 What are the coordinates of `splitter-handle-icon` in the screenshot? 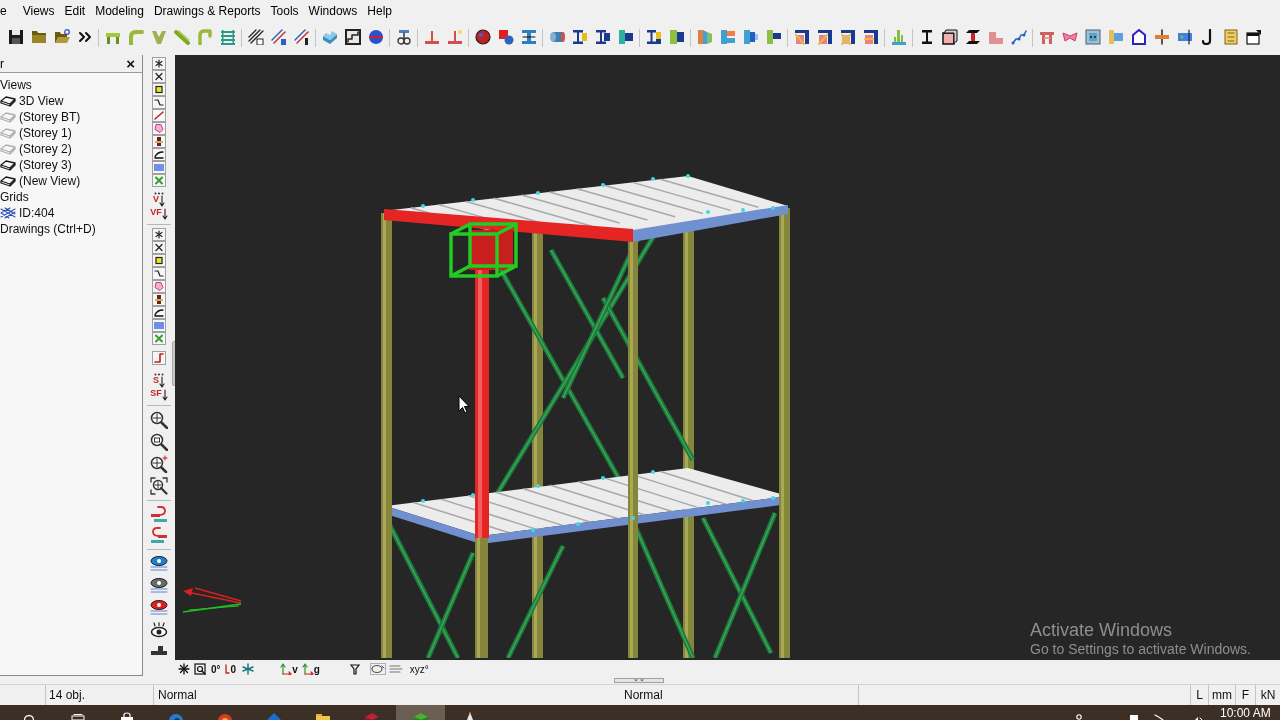 It's located at (639, 680).